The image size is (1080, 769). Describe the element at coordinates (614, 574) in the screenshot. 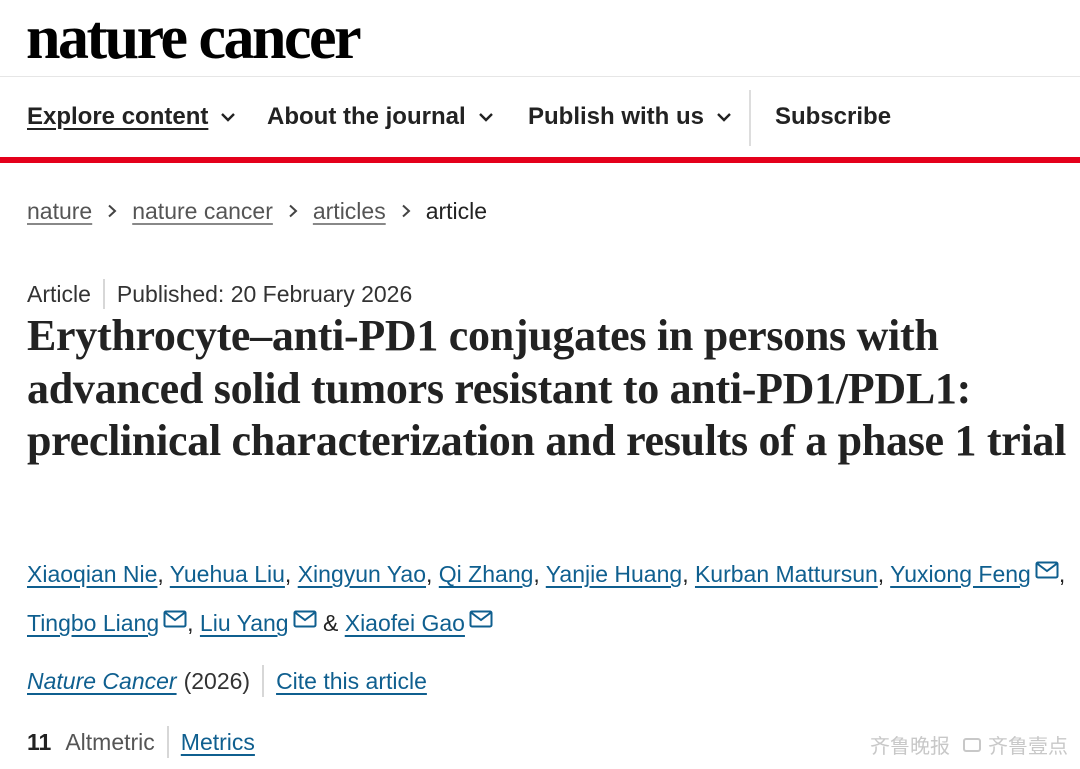

I see `author-link: Yanjie Huang` at that location.